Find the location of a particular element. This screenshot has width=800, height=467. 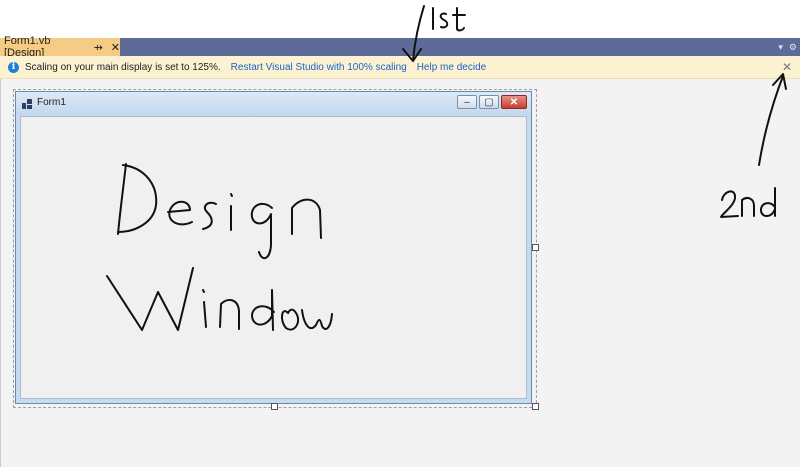

resize-handle-right is located at coordinates (535, 247).